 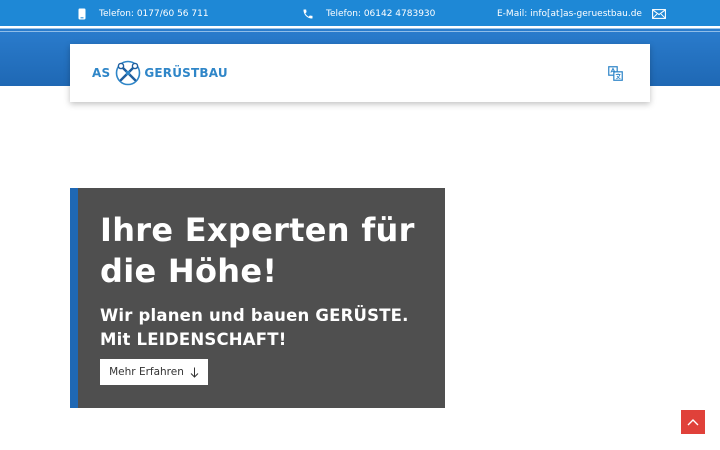 I want to click on arrow-down-icon, so click(x=194, y=372).